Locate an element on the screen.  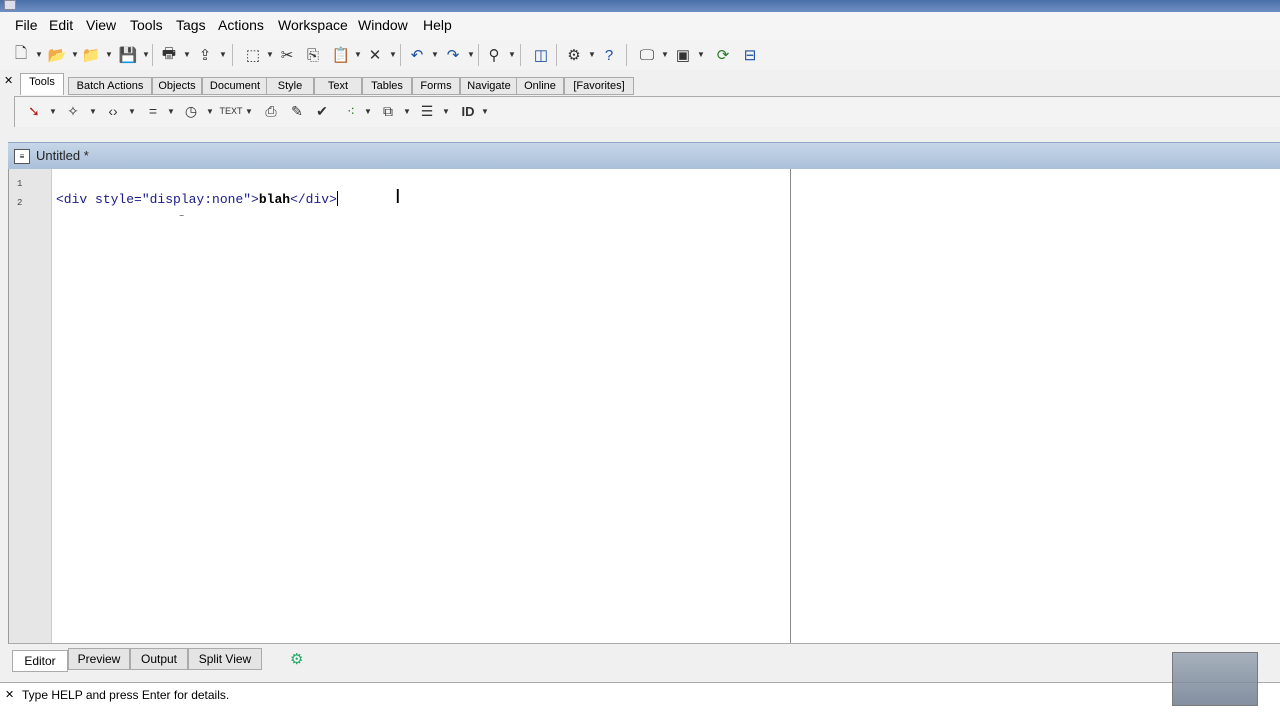
undo-icon: ↶ is located at coordinates (417, 55).